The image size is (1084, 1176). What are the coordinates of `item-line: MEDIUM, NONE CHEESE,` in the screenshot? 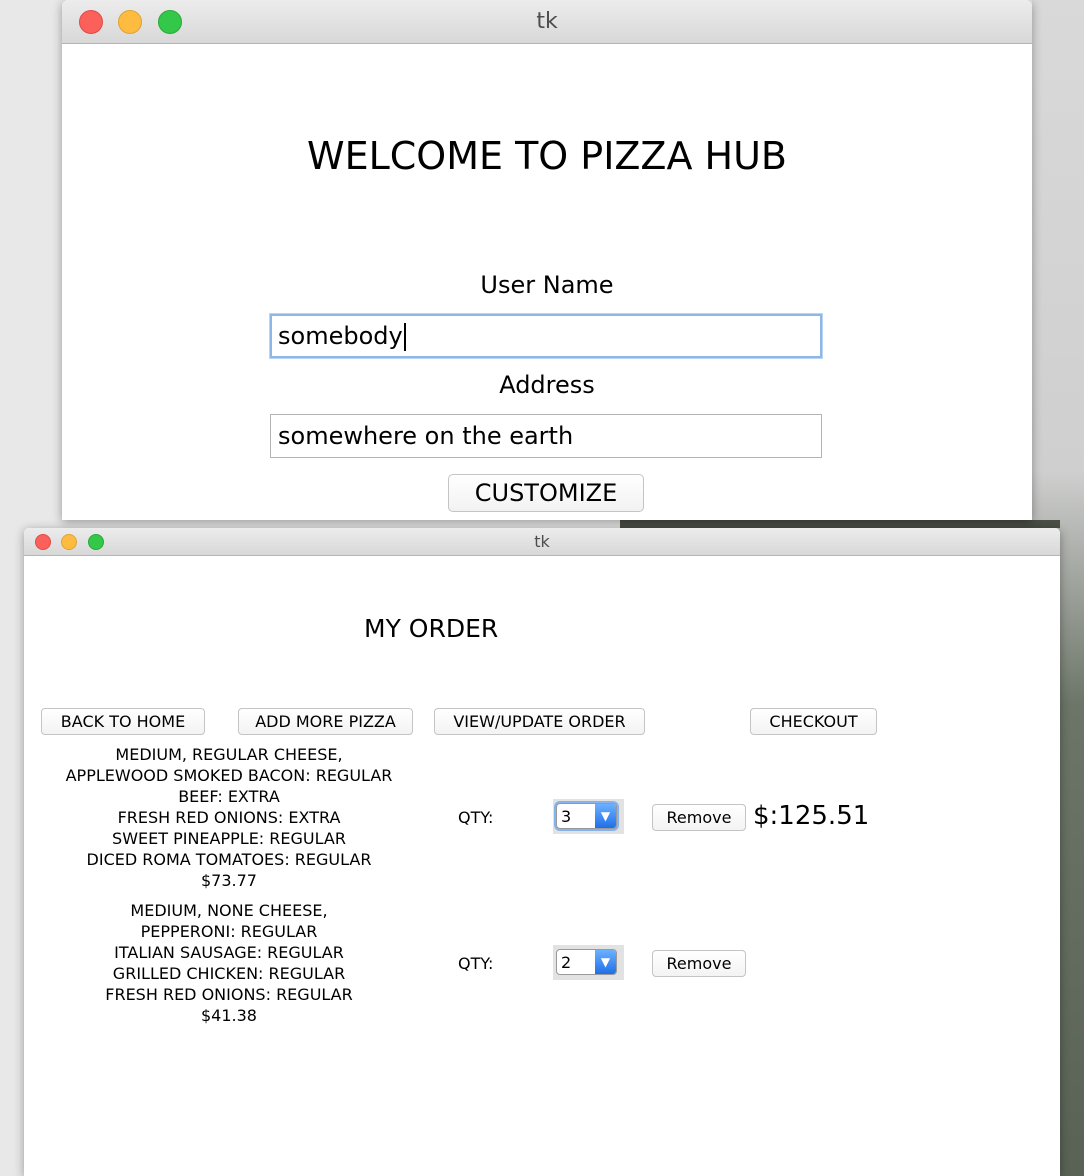 It's located at (229, 910).